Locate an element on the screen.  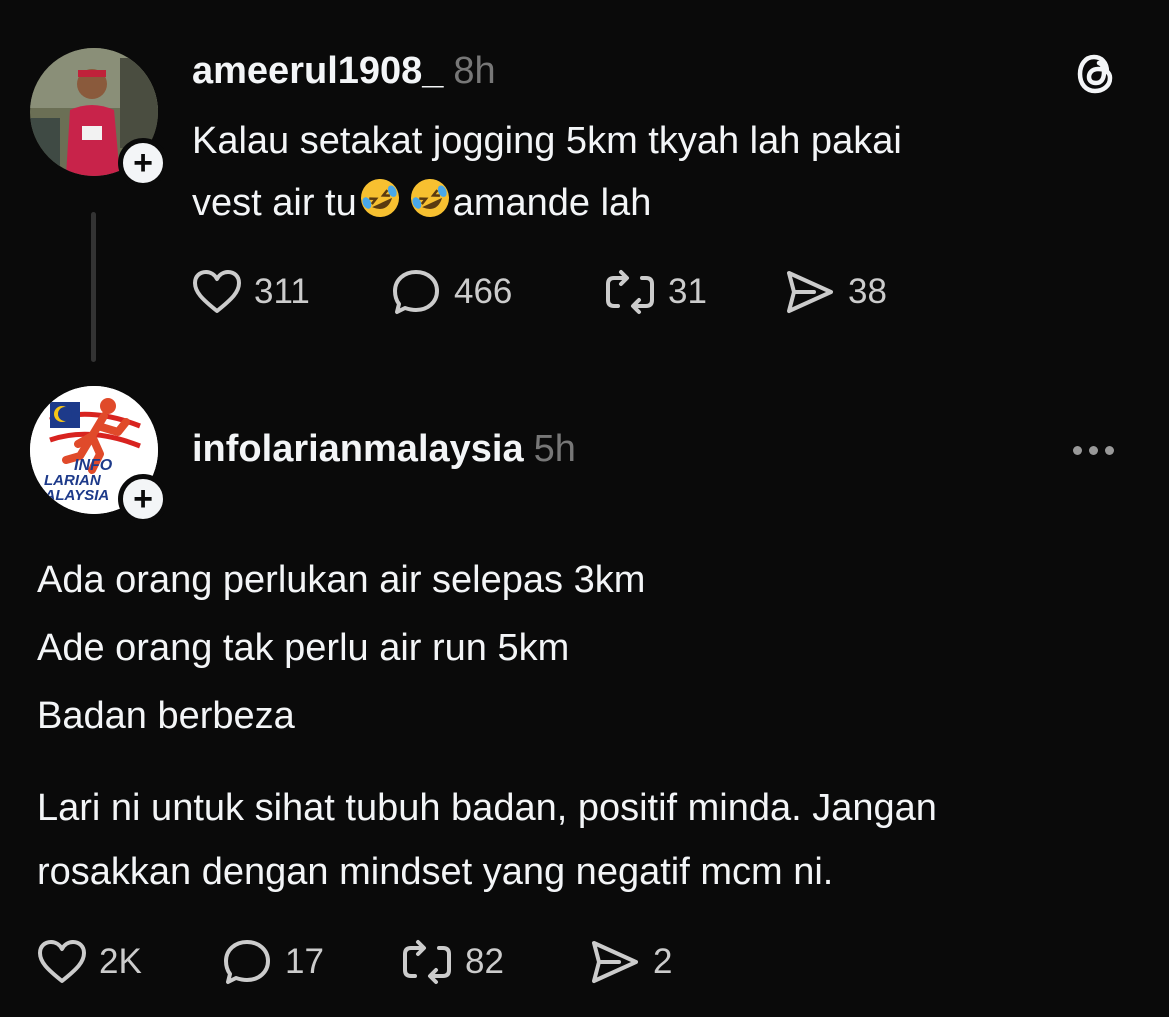
post-text-line2: vest air tu amande lah is located at coordinates (547, 206).